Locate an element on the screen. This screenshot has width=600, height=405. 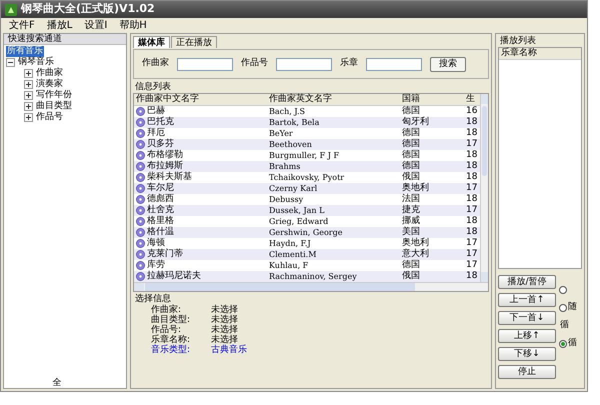
control-button: 下一首↓ is located at coordinates (527, 318).